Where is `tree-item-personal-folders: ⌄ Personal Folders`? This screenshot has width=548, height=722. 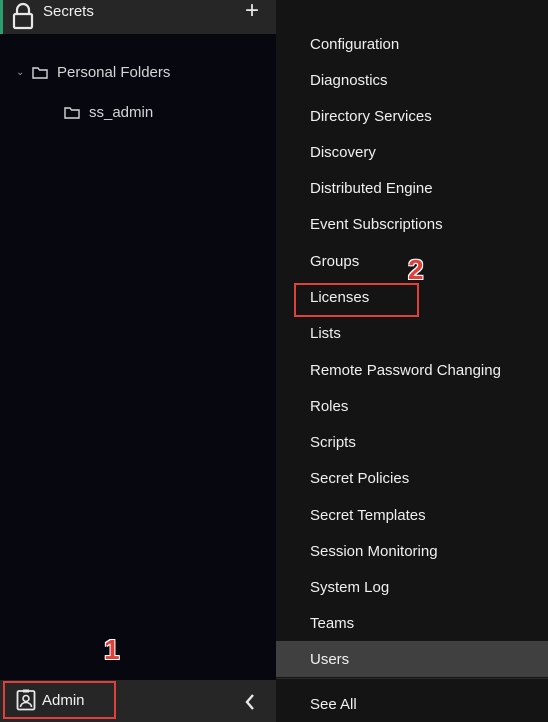 tree-item-personal-folders: ⌄ Personal Folders is located at coordinates (93, 72).